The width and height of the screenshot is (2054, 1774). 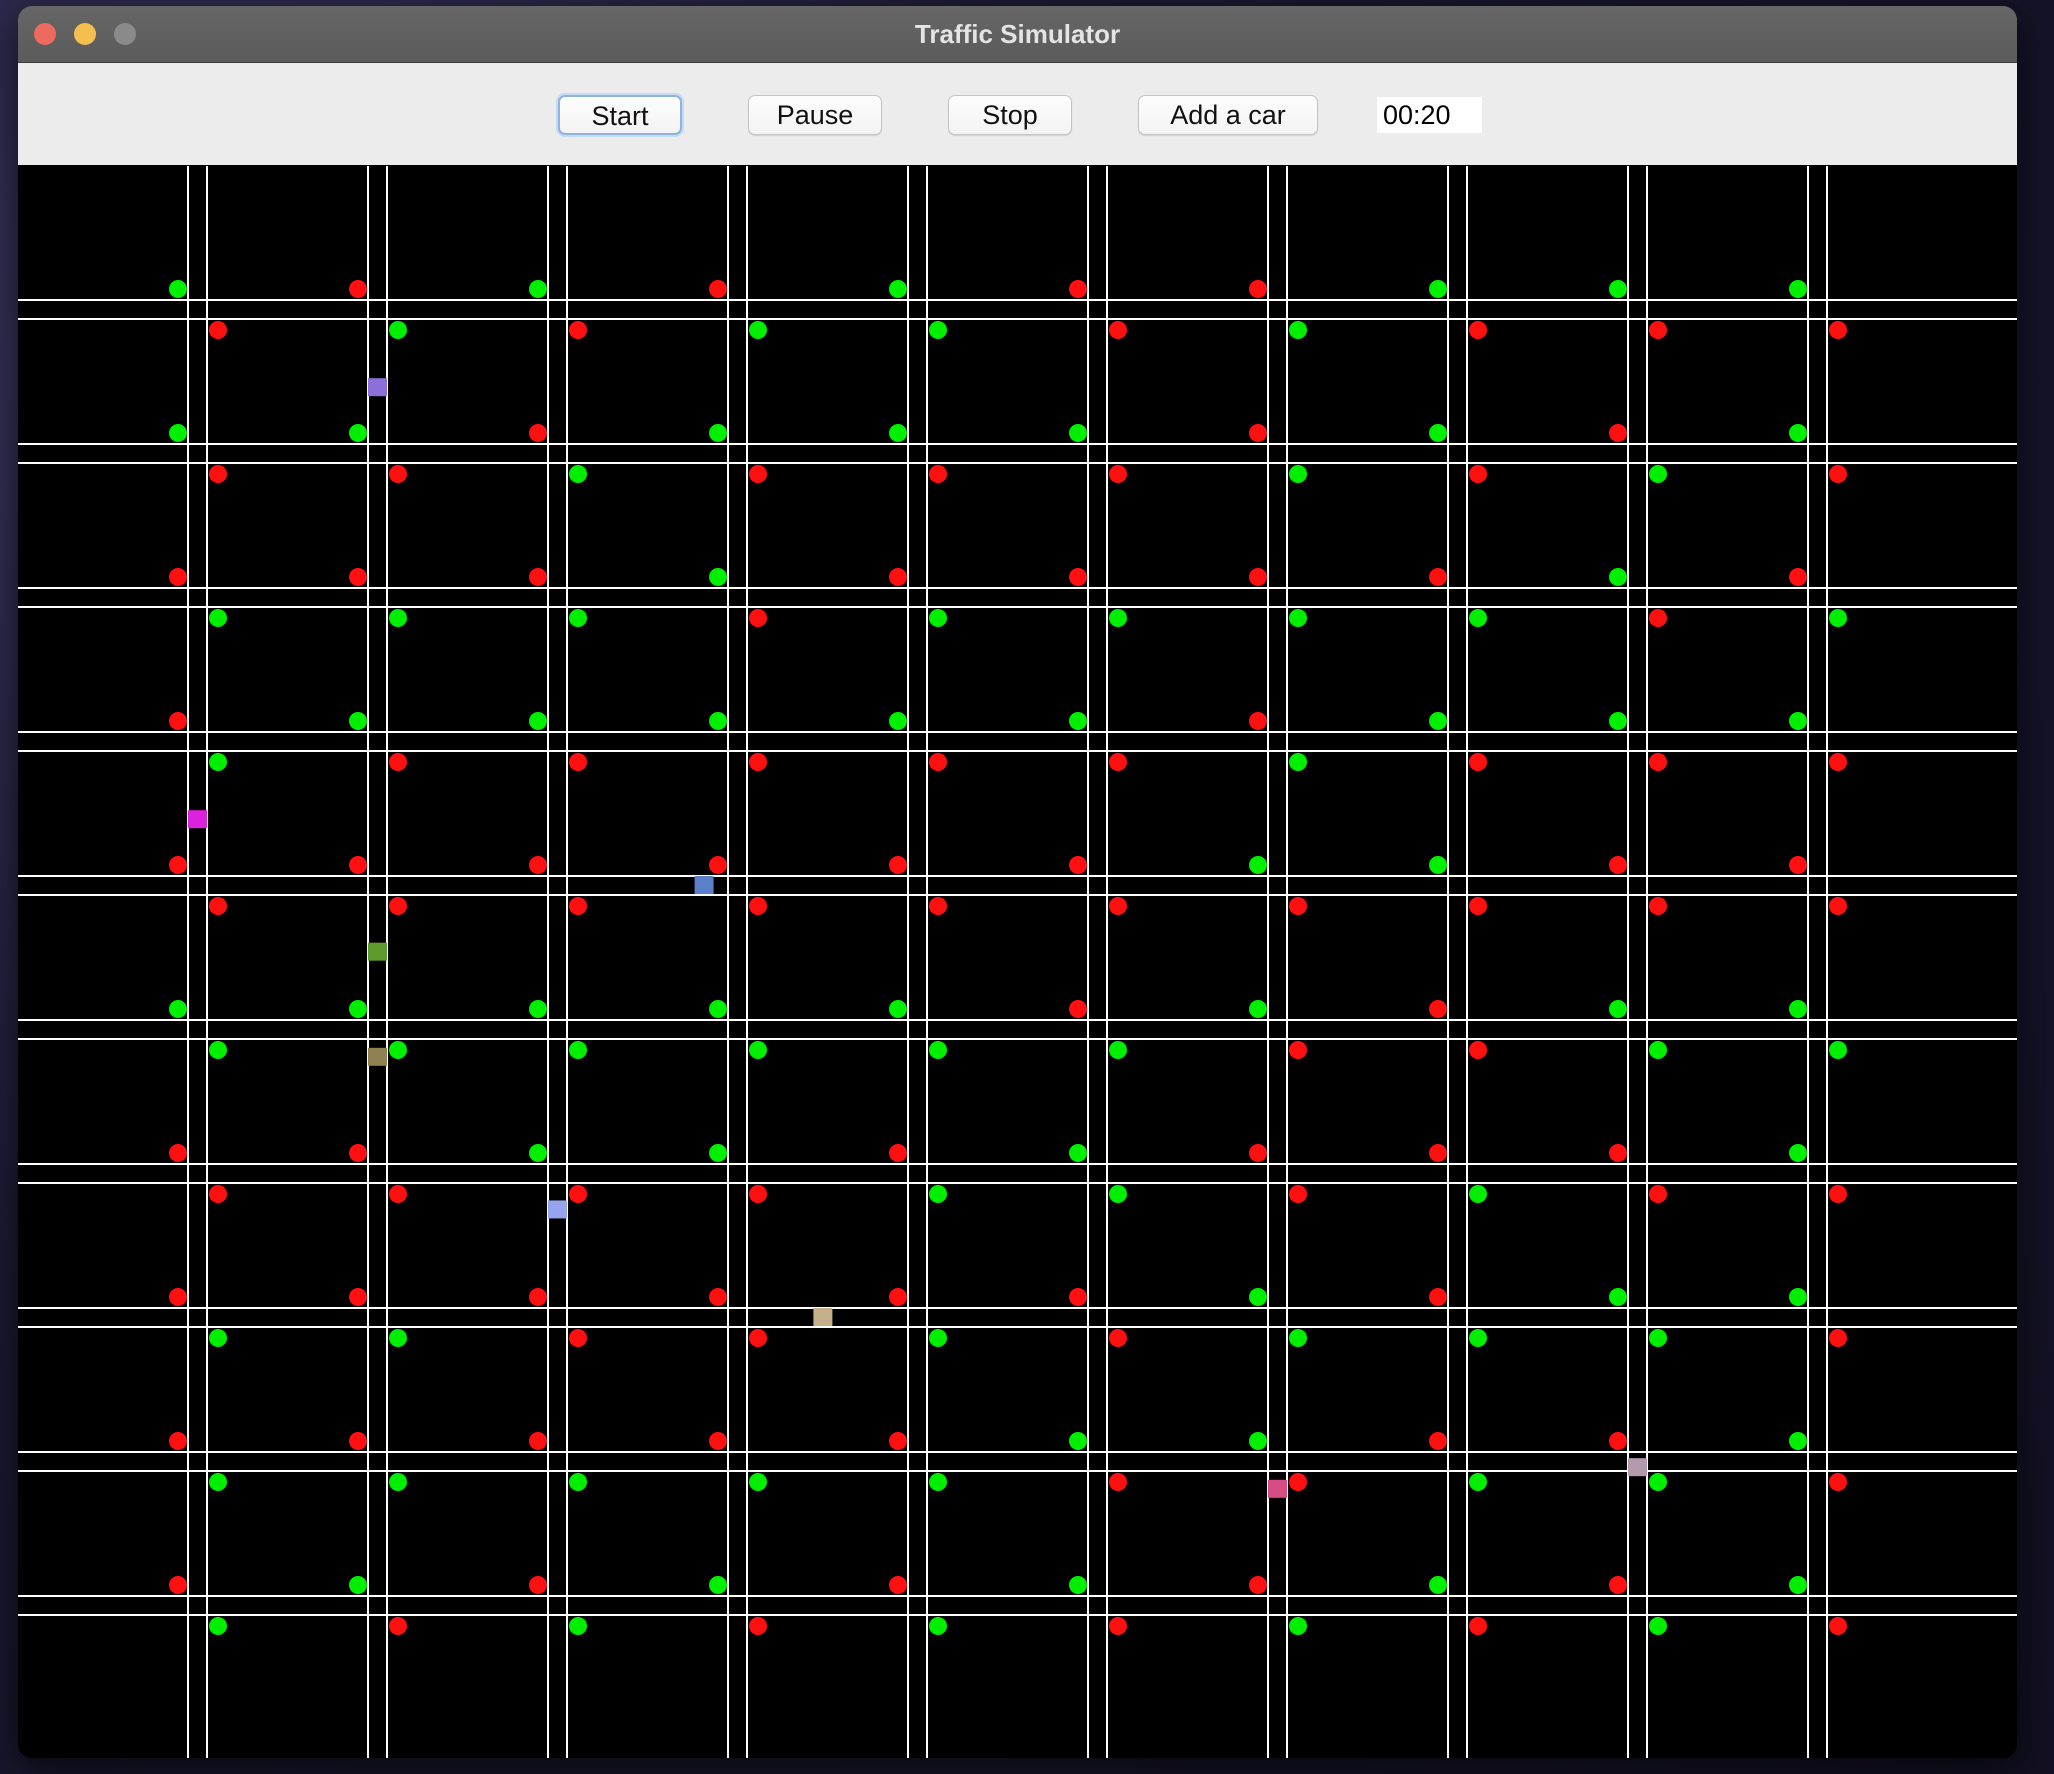 What do you see at coordinates (620, 115) in the screenshot?
I see `start-button: Start` at bounding box center [620, 115].